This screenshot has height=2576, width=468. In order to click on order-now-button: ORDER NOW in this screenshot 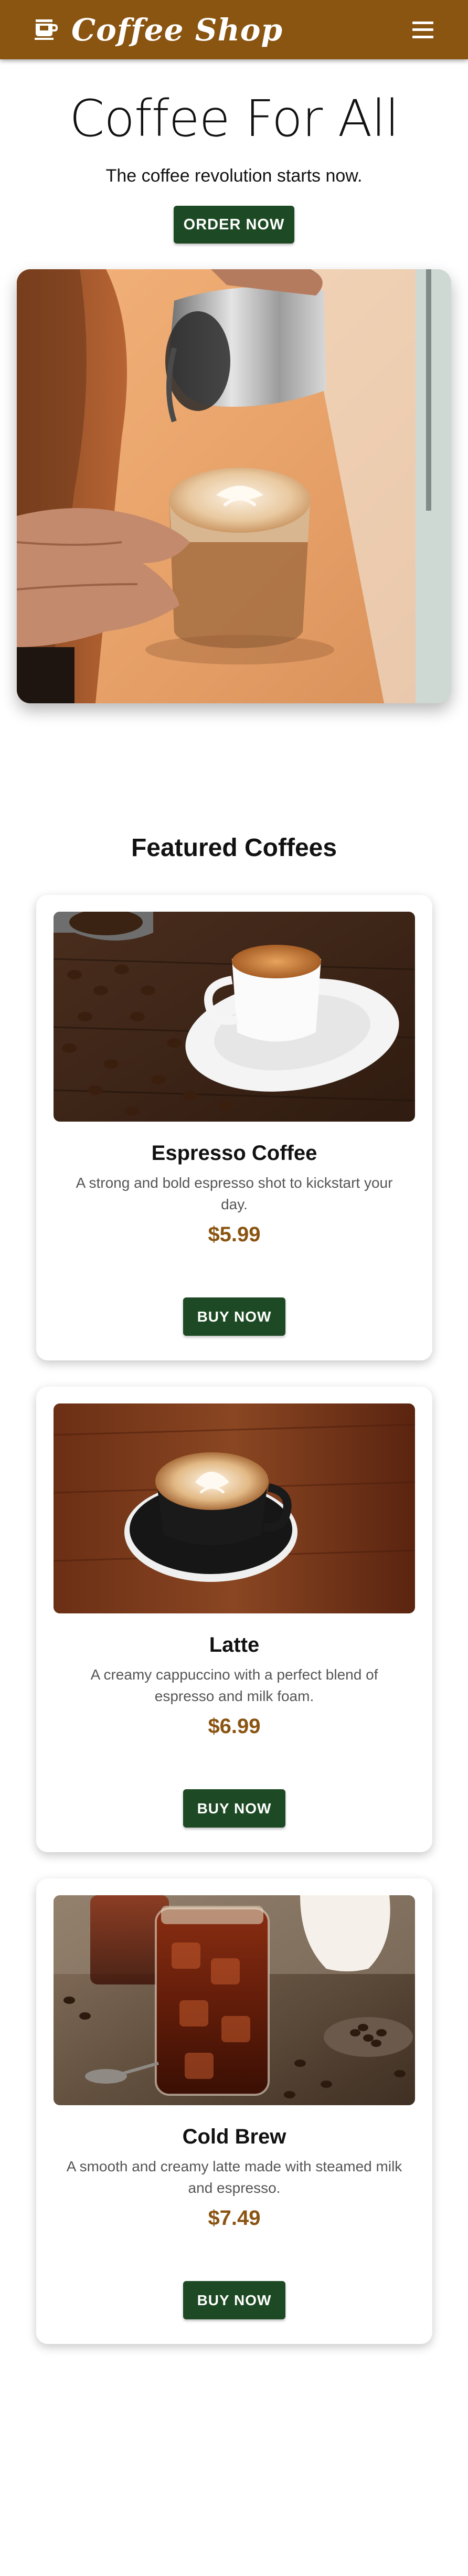, I will do `click(234, 225)`.